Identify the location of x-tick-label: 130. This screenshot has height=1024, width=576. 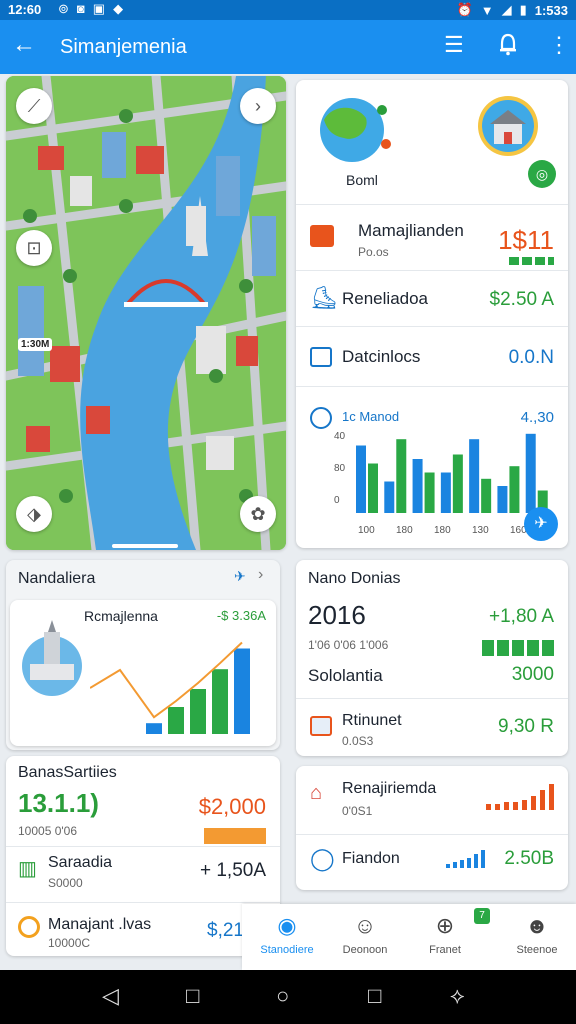
(480, 530).